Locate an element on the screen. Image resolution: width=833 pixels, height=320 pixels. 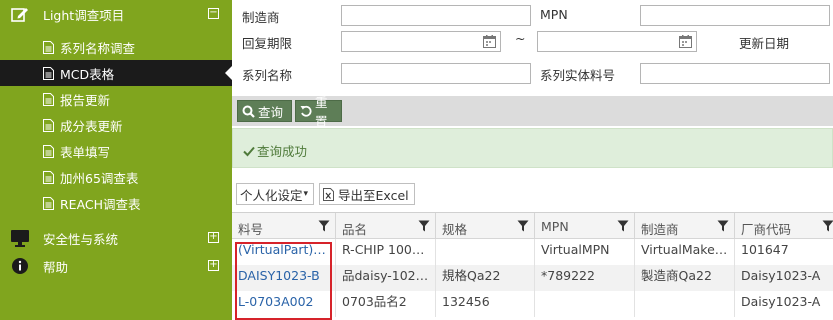
sidebar-group-light-survey: Light调查项目 − is located at coordinates (116, 14).